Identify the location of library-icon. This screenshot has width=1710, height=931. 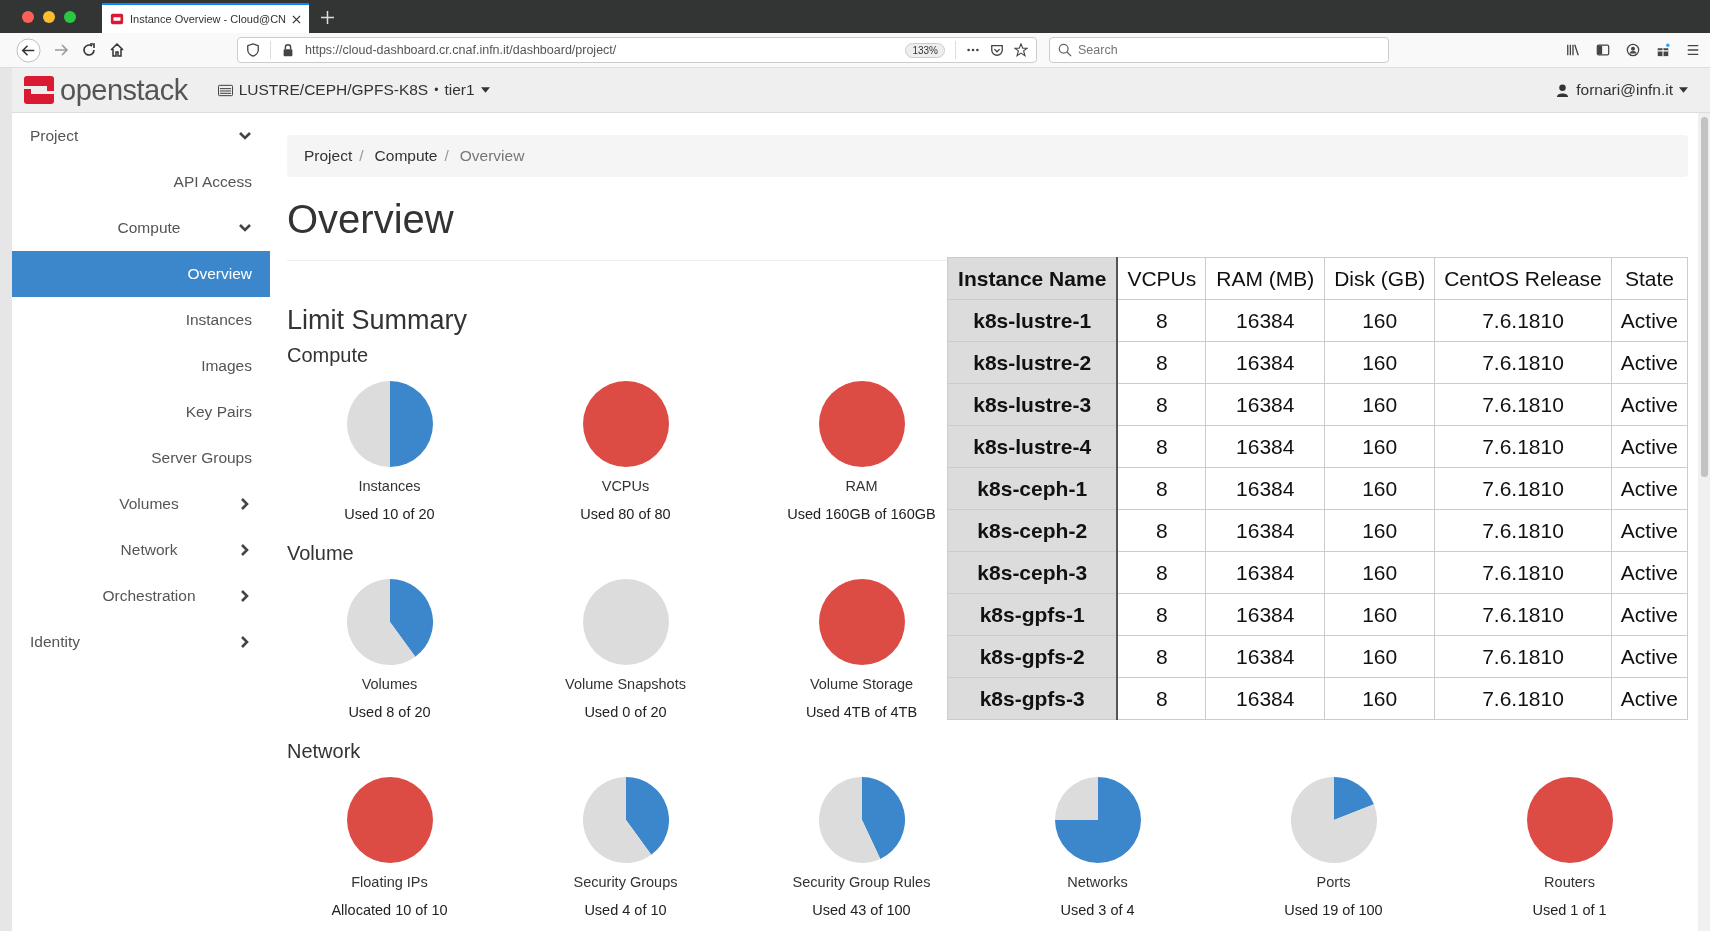
(1573, 50).